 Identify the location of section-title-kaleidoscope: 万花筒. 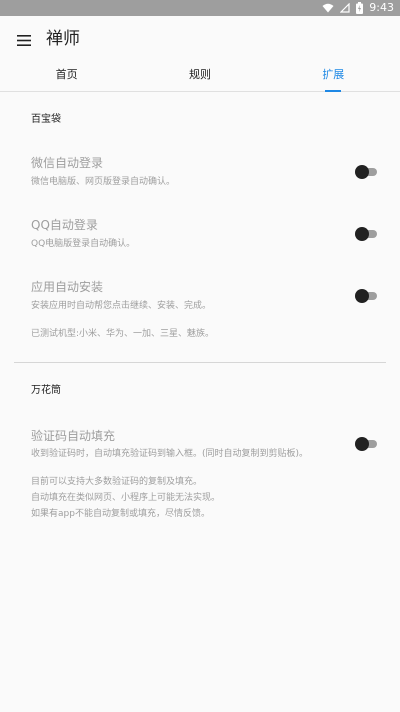
(46, 390).